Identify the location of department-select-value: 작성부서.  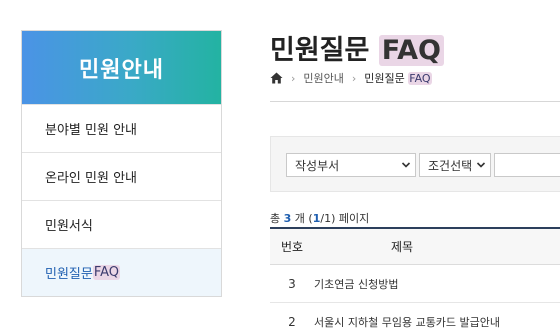
(317, 165).